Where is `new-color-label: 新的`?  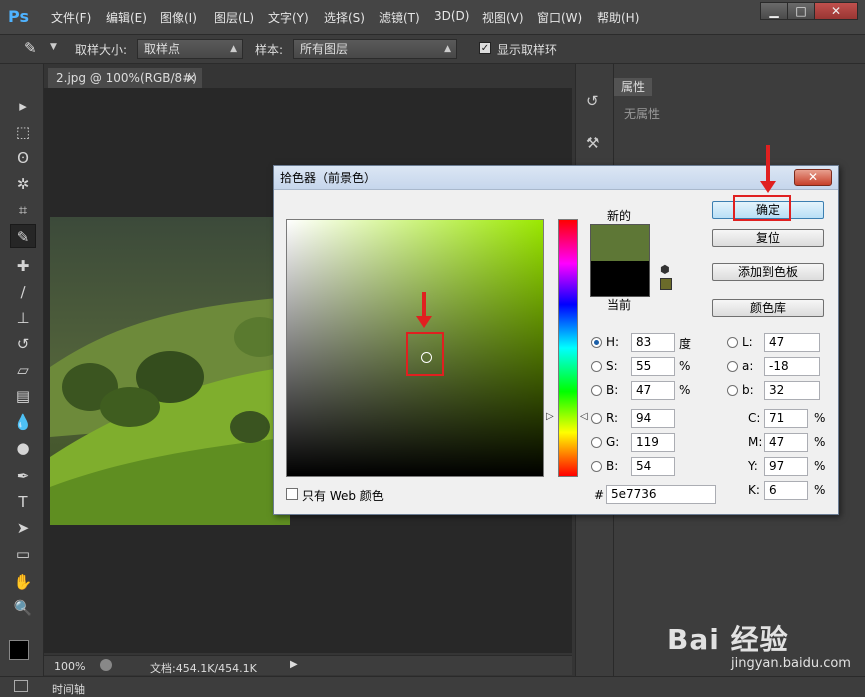 new-color-label: 新的 is located at coordinates (619, 216).